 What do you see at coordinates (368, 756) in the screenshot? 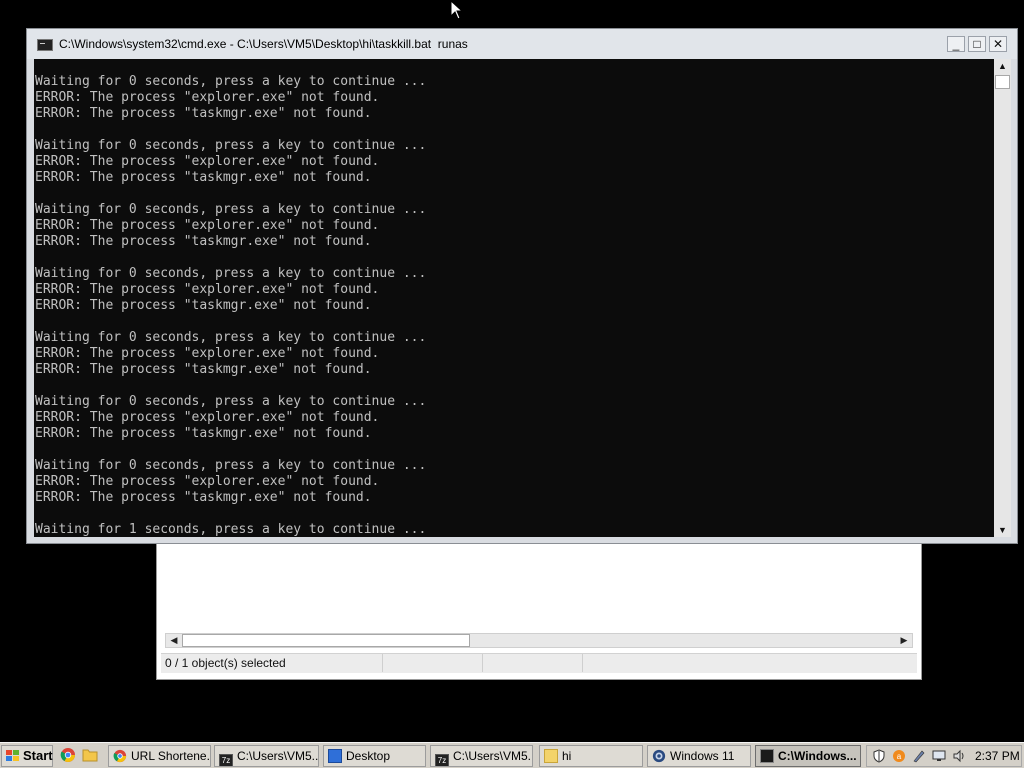
I see `taskbar-button-label: Desktop` at bounding box center [368, 756].